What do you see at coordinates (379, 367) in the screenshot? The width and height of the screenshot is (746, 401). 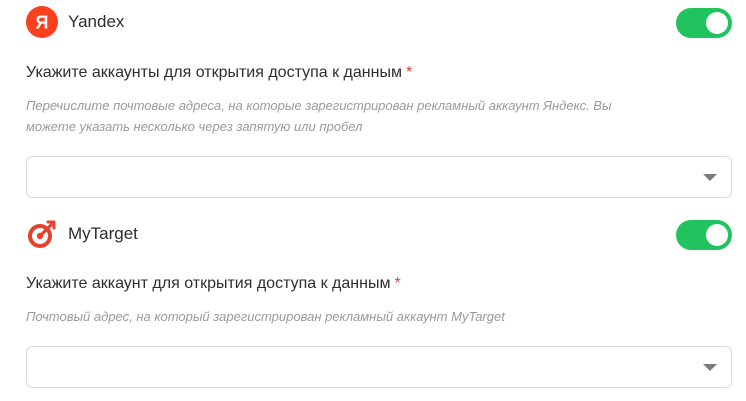 I see `mytarget-account-select` at bounding box center [379, 367].